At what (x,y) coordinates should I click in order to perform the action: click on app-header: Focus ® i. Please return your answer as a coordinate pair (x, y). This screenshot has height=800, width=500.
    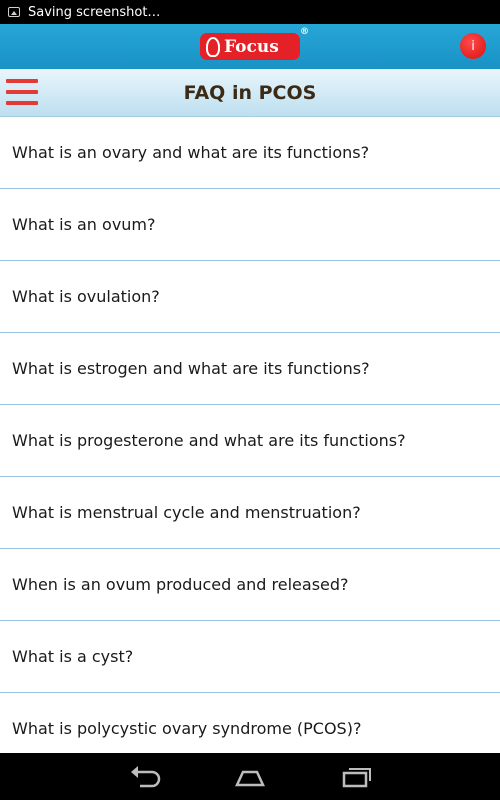
    Looking at the image, I should click on (250, 46).